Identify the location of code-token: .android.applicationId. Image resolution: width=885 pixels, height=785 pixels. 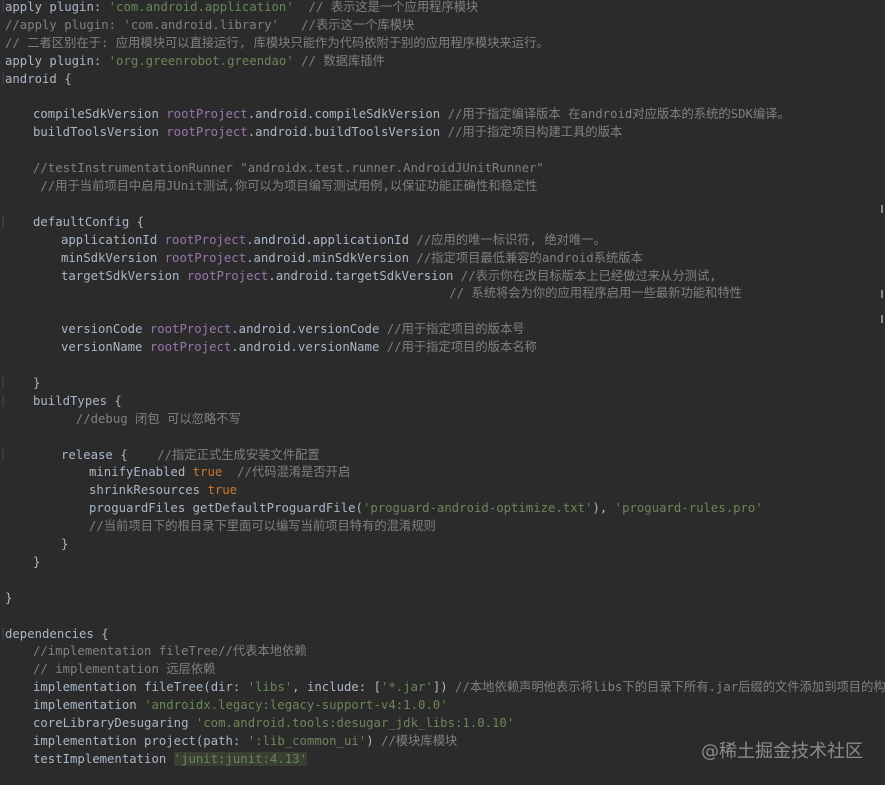
(331, 239).